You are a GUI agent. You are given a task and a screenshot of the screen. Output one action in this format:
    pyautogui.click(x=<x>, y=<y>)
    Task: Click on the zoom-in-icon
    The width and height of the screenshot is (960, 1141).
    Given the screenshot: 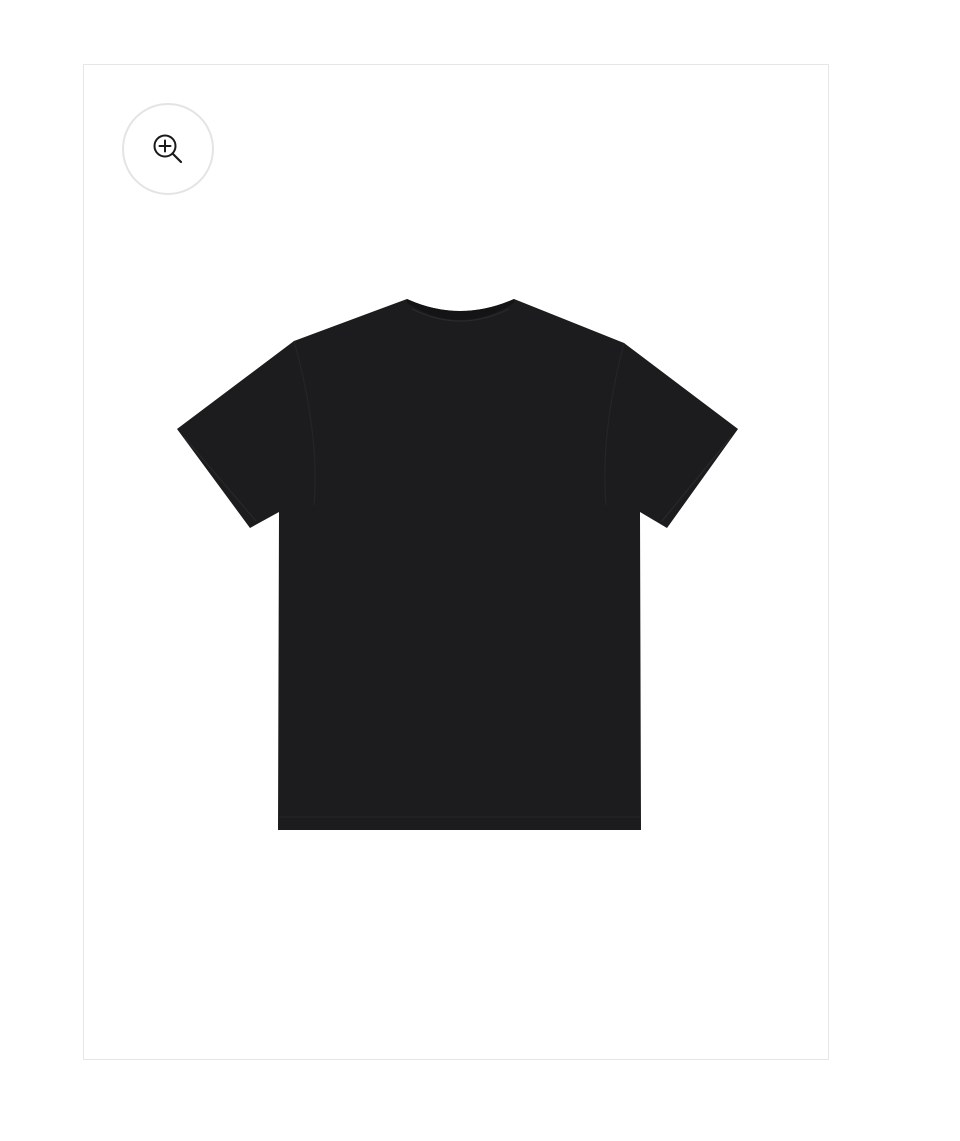 What is the action you would take?
    pyautogui.click(x=168, y=149)
    